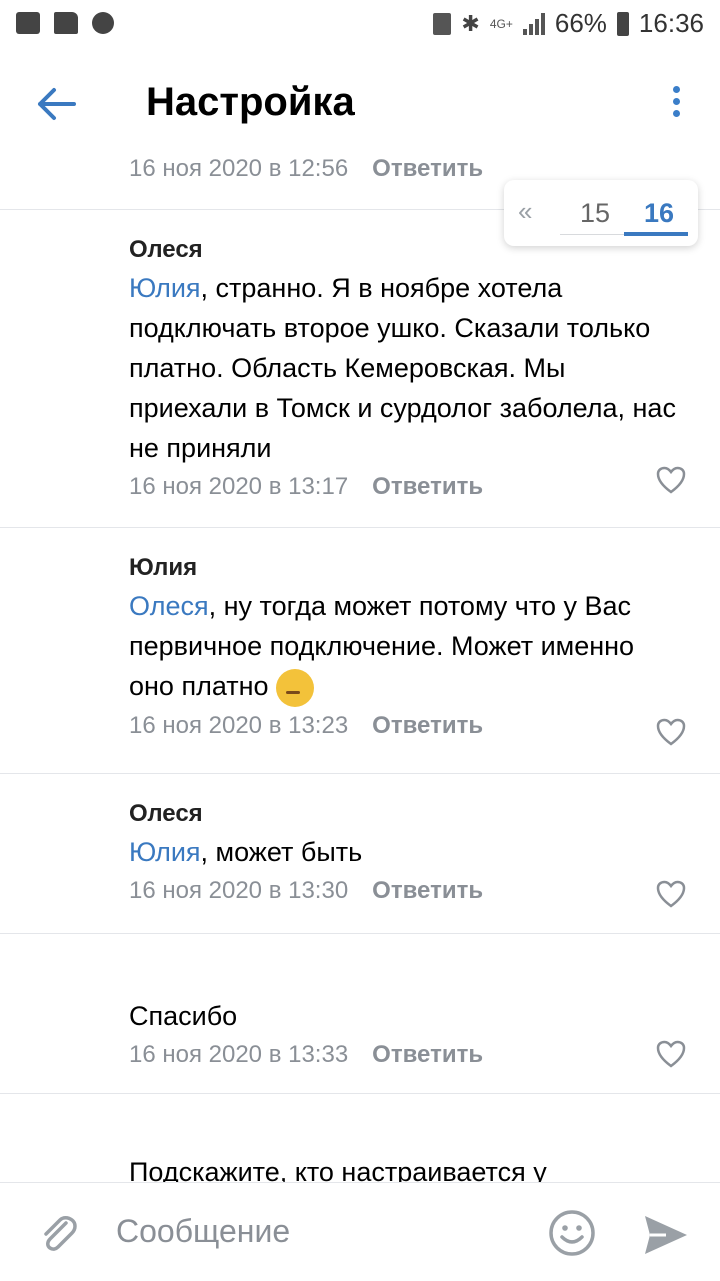  What do you see at coordinates (103, 23) in the screenshot?
I see `disc-icon` at bounding box center [103, 23].